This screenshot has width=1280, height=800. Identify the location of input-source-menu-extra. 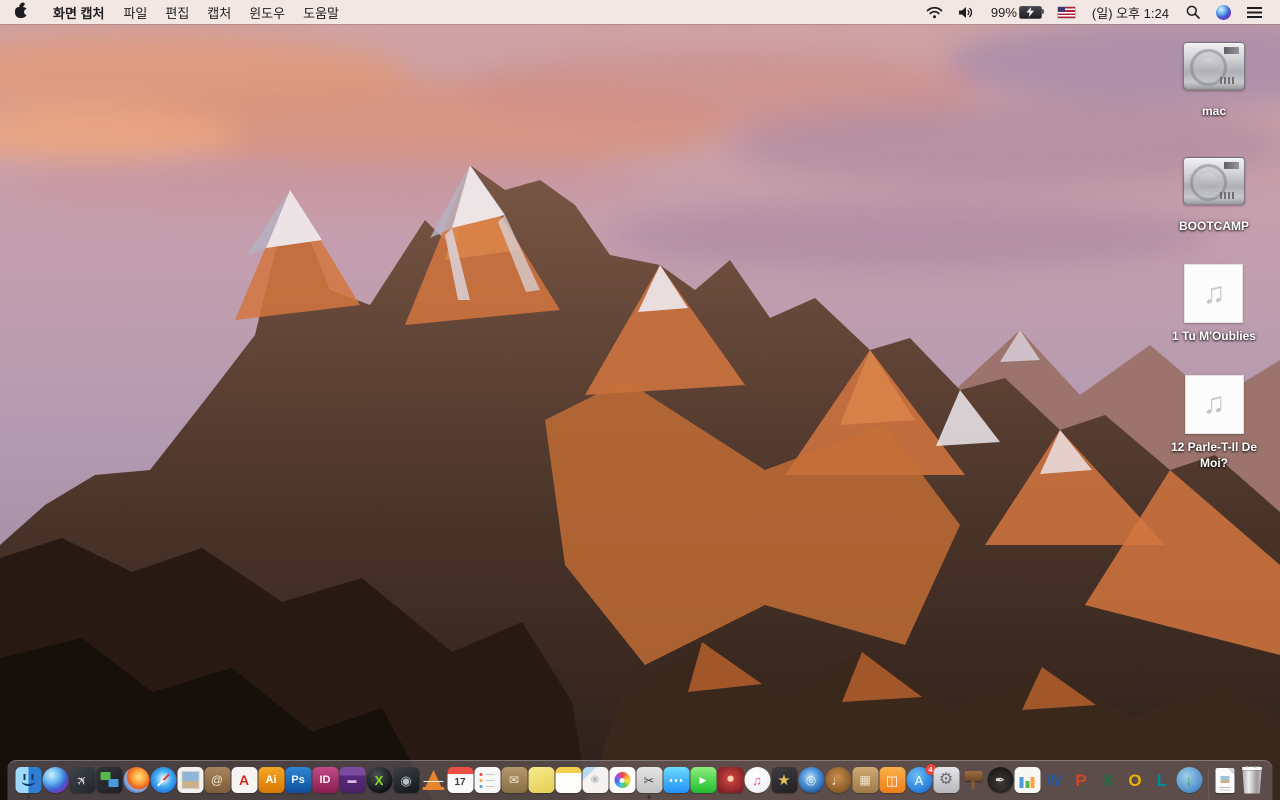
(1066, 12).